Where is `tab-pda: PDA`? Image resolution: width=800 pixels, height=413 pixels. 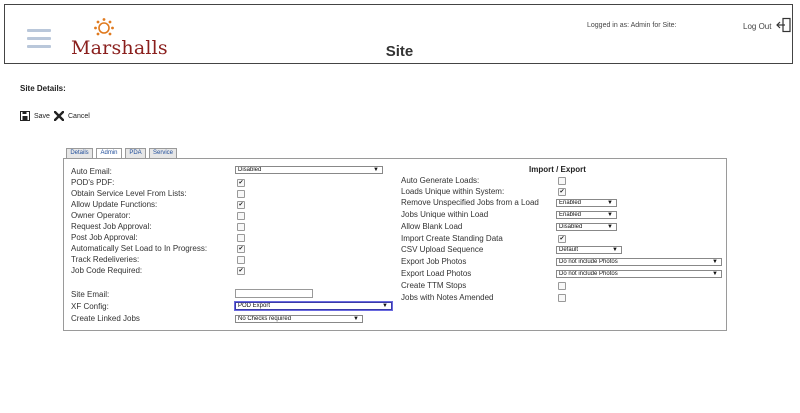 tab-pda: PDA is located at coordinates (135, 153).